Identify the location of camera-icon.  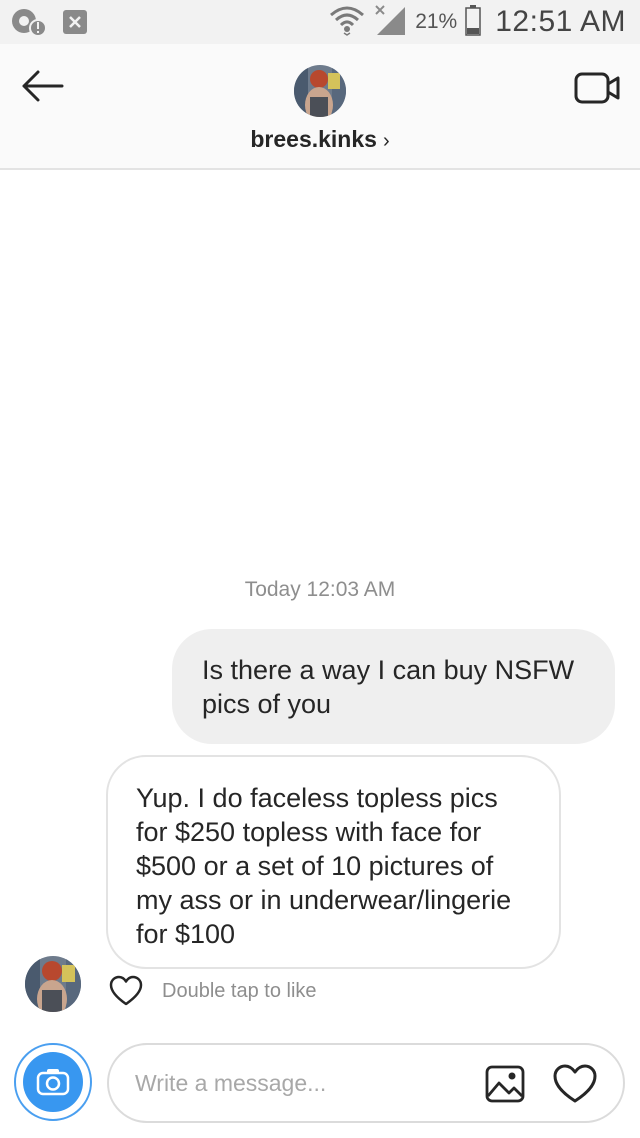
(53, 1082).